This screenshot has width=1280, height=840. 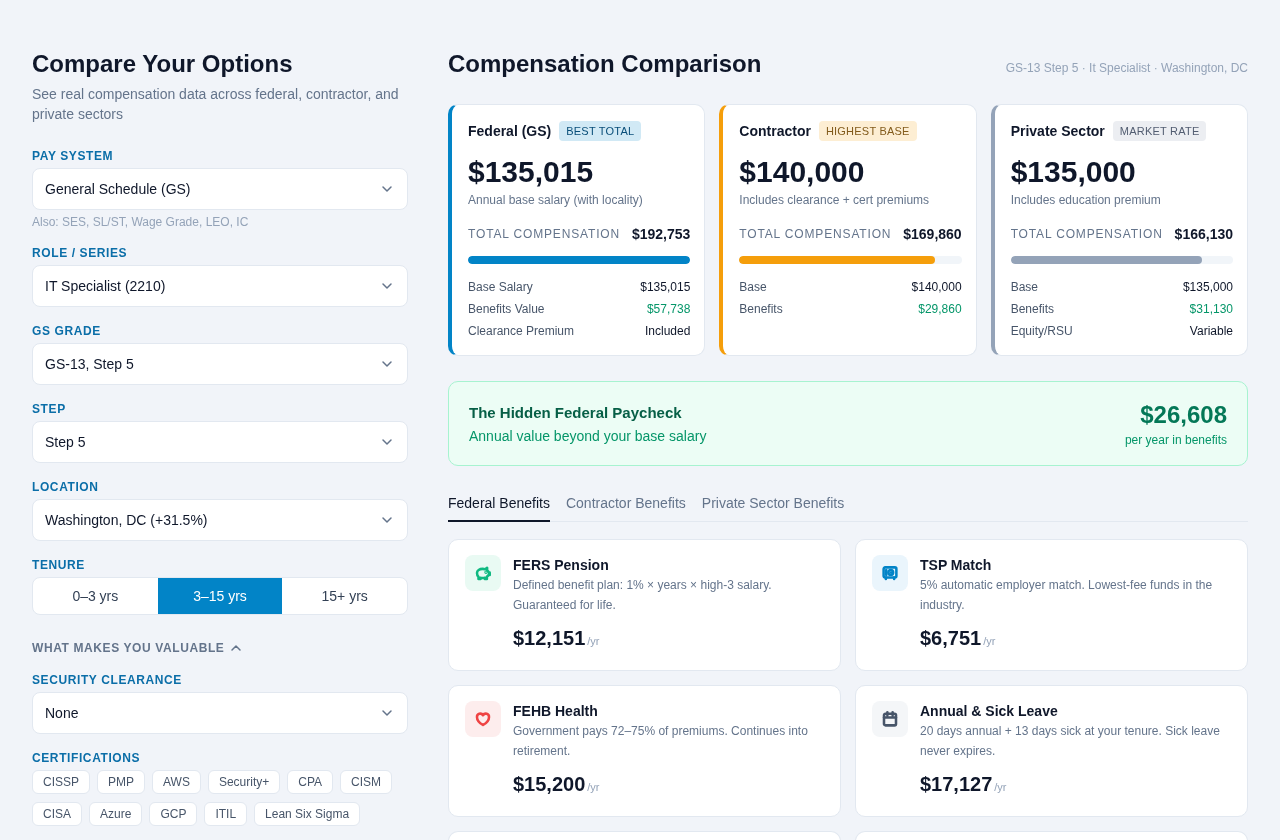 I want to click on benefit-description: Government pays 72–75% of premiums. Continues into retirement., so click(x=661, y=741).